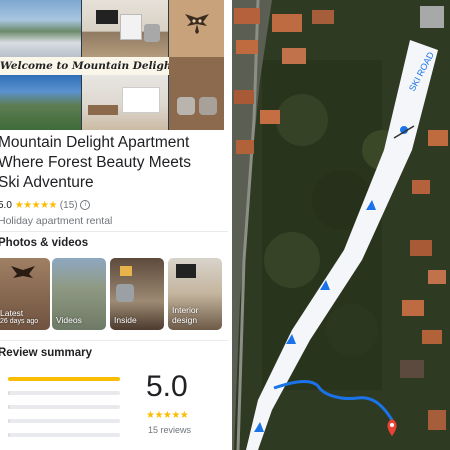 The image size is (450, 450). I want to click on fireplace-shape, so click(131, 27).